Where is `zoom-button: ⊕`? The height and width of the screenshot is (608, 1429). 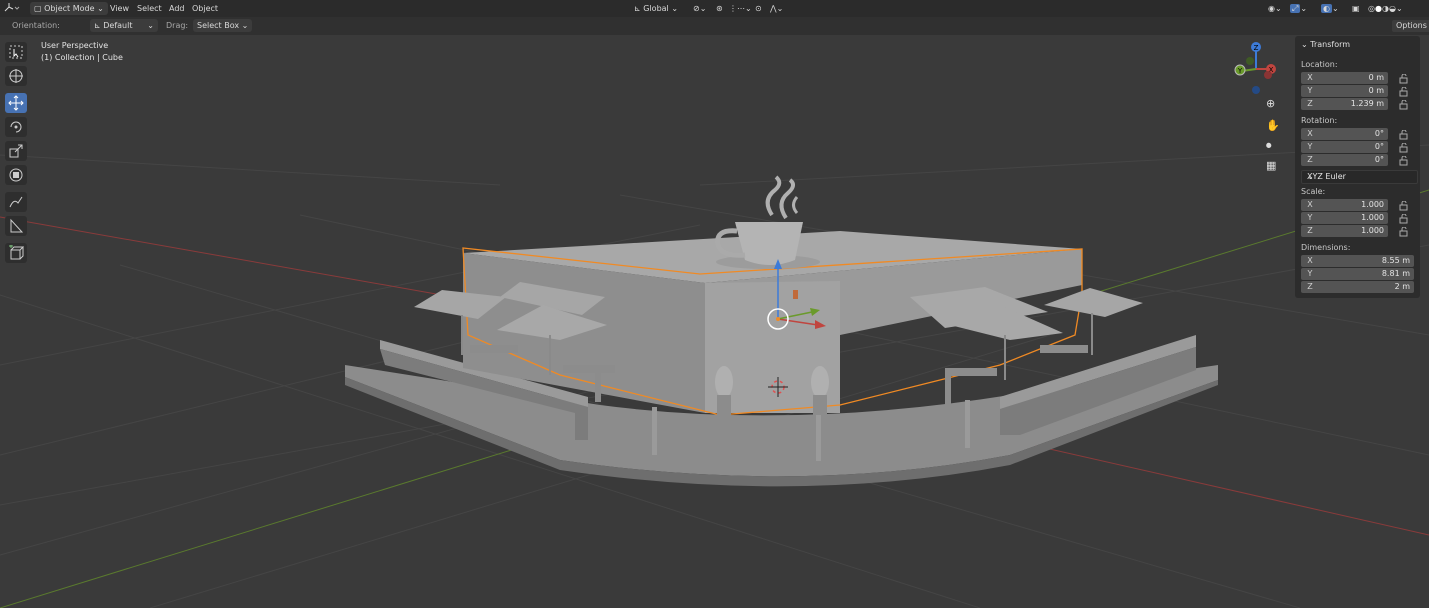
zoom-button: ⊕ is located at coordinates (1275, 106).